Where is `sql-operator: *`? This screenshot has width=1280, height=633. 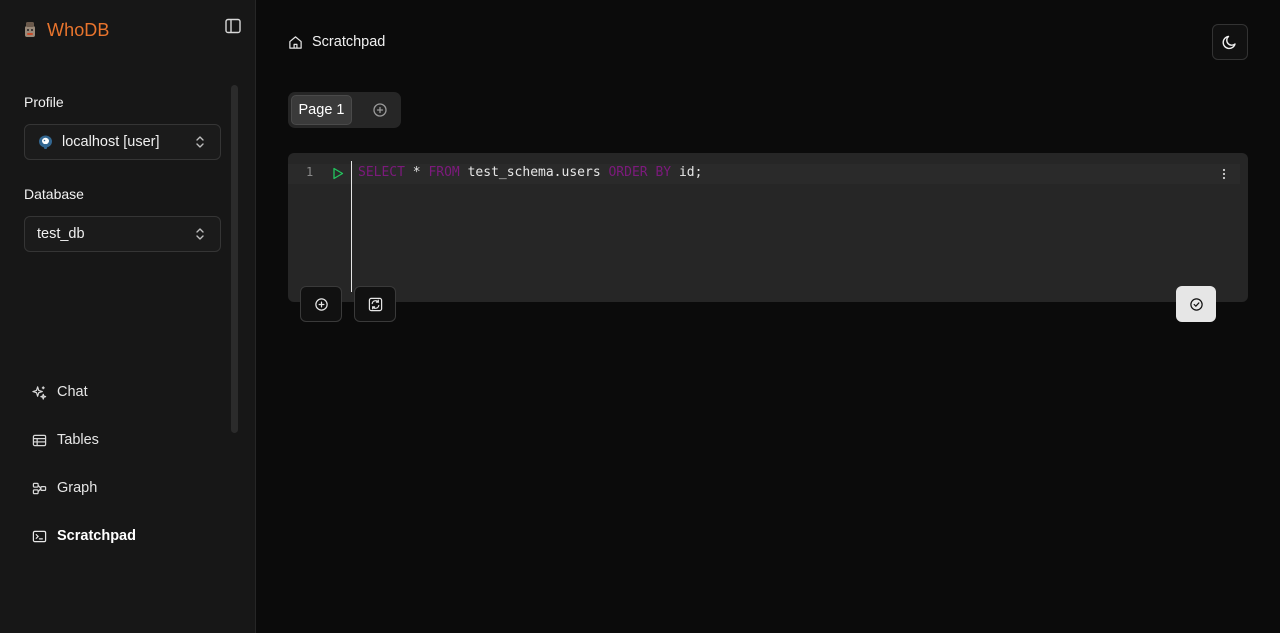
sql-operator: * is located at coordinates (416, 172).